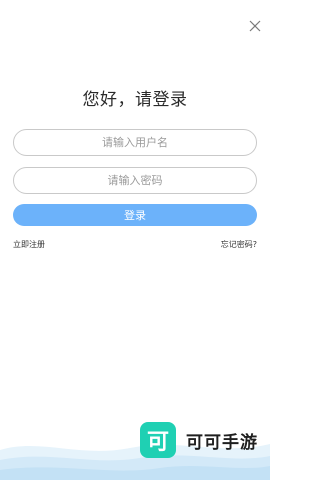  Describe the element at coordinates (29, 244) in the screenshot. I see `register-link: 立即注册` at that location.